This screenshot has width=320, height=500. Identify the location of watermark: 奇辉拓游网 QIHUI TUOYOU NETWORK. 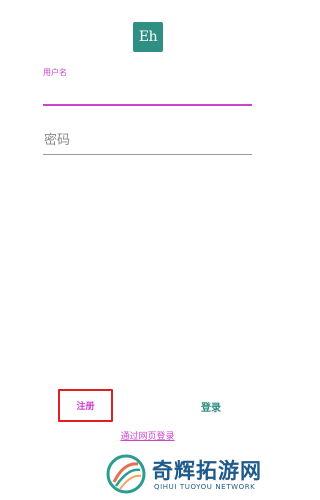
(195, 474).